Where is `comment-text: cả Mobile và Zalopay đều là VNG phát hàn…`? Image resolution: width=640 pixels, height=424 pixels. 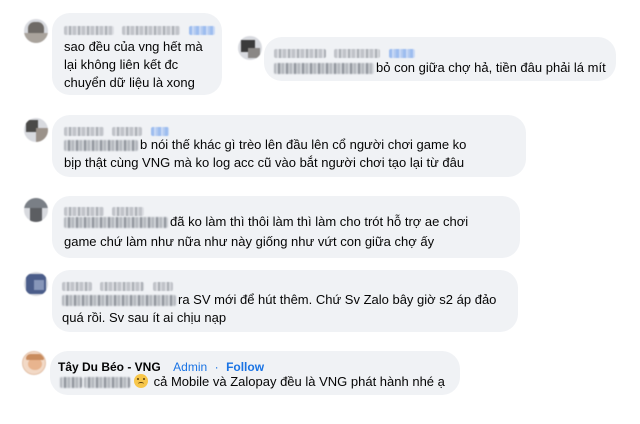 comment-text: cả Mobile và Zalopay đều là VNG phát hàn… is located at coordinates (252, 382).